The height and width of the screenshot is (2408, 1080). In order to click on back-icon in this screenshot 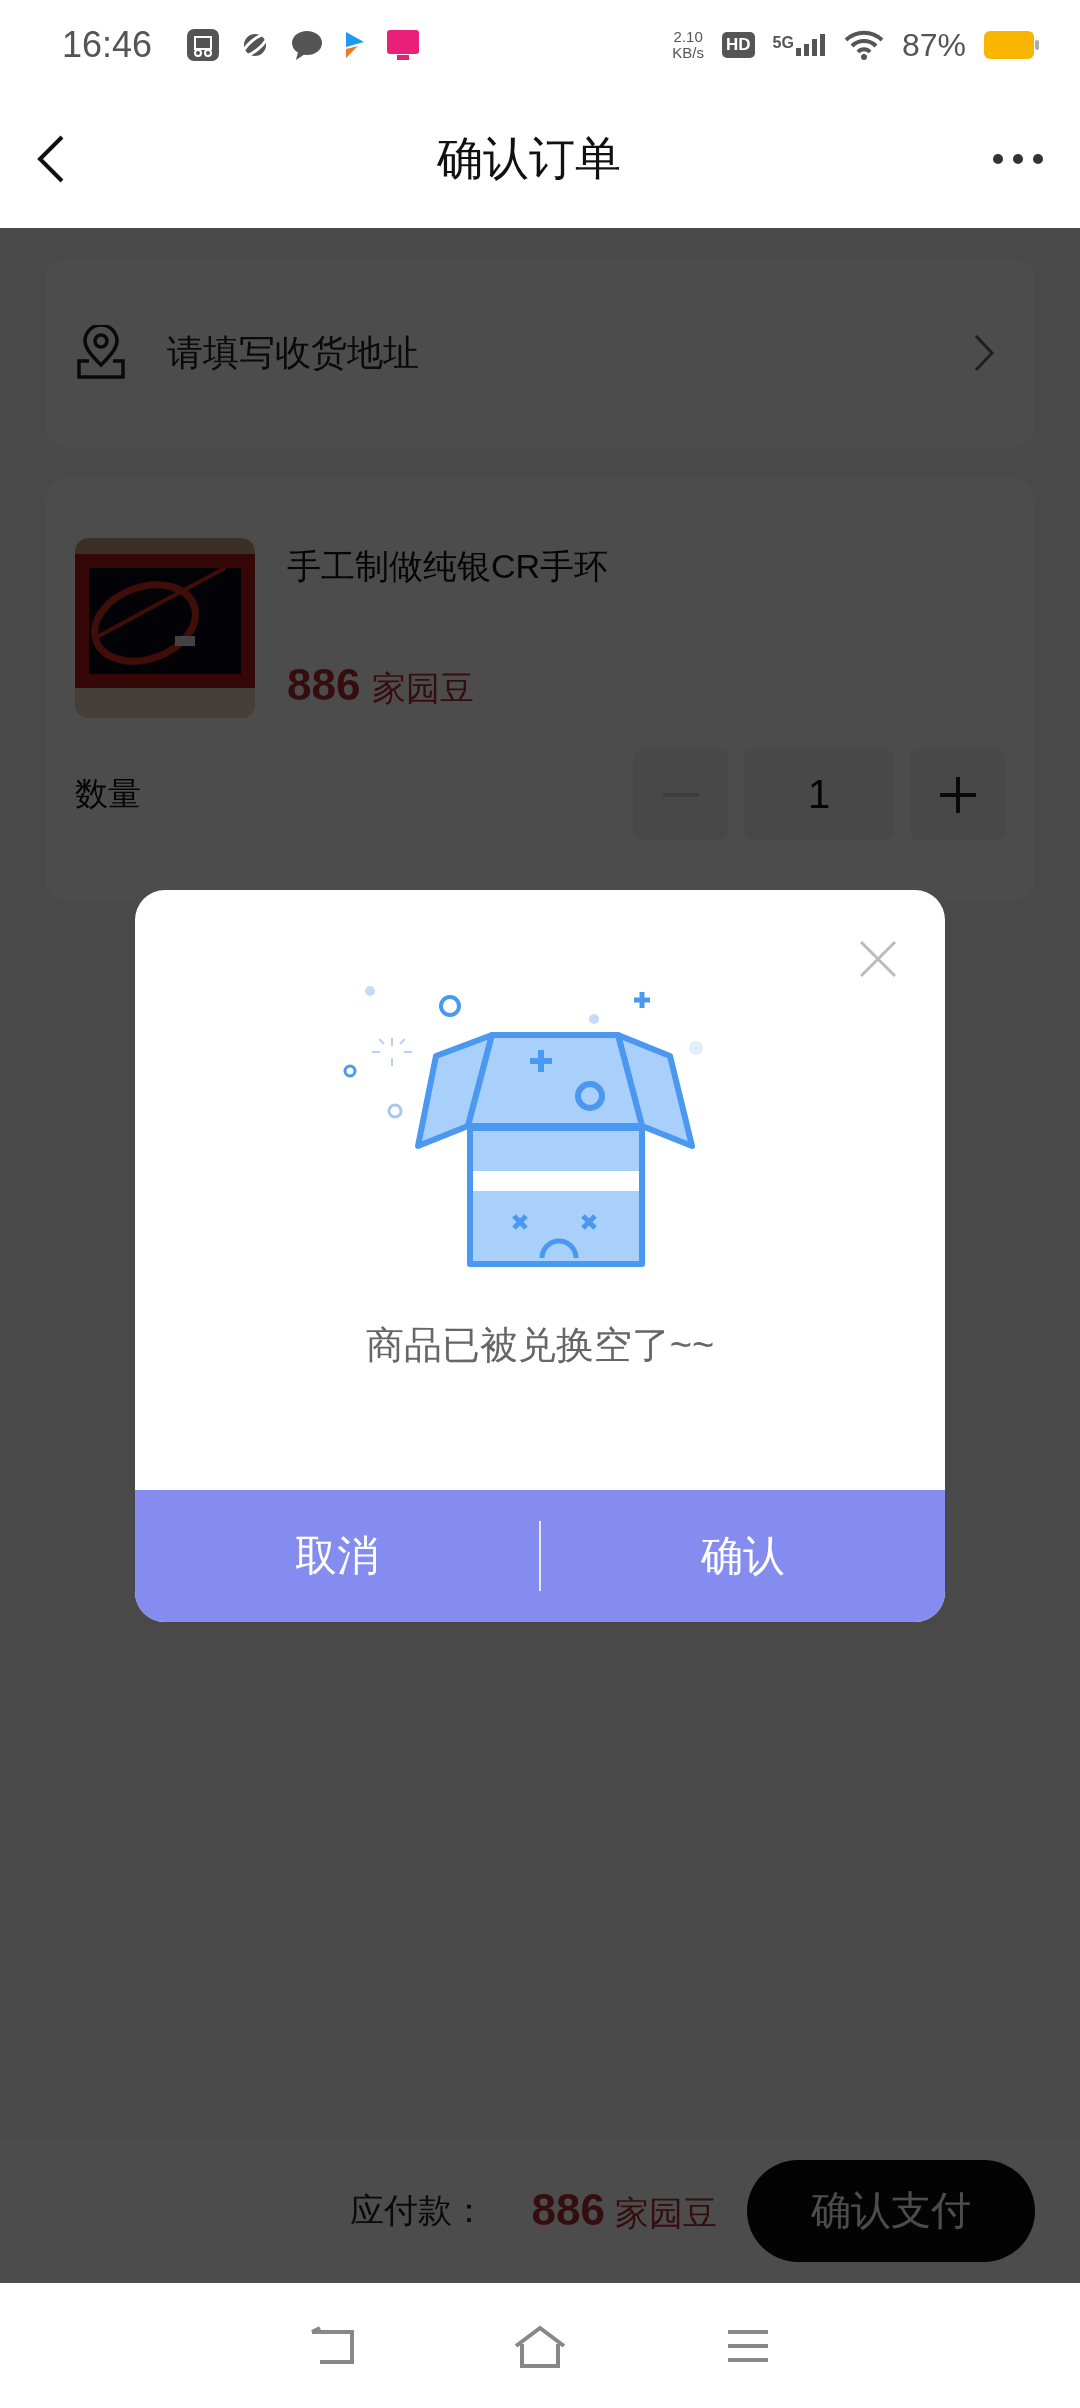, I will do `click(51, 159)`.